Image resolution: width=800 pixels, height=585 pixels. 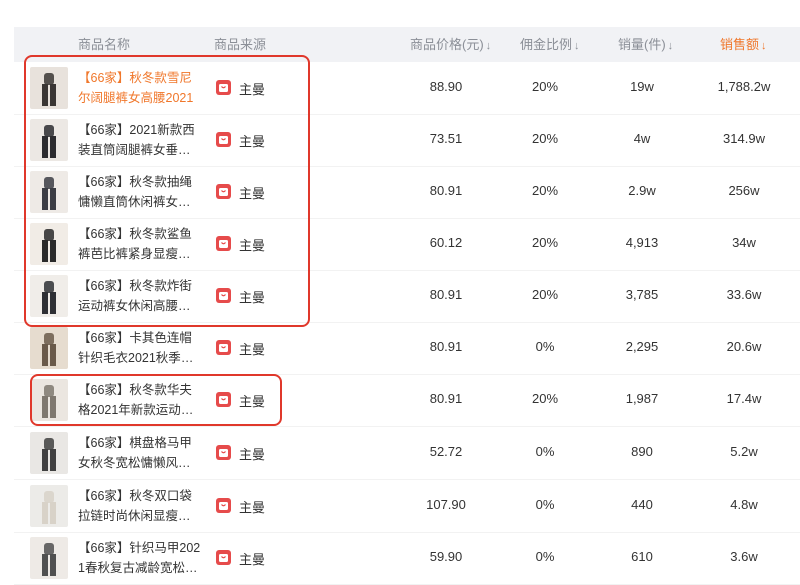 I want to click on table-row: 【66家】秋冬款鲨鱼裤芭比裤紧身显瘦提臀 主曼 60.12 20% 4,913 34w, so click(x=407, y=244).